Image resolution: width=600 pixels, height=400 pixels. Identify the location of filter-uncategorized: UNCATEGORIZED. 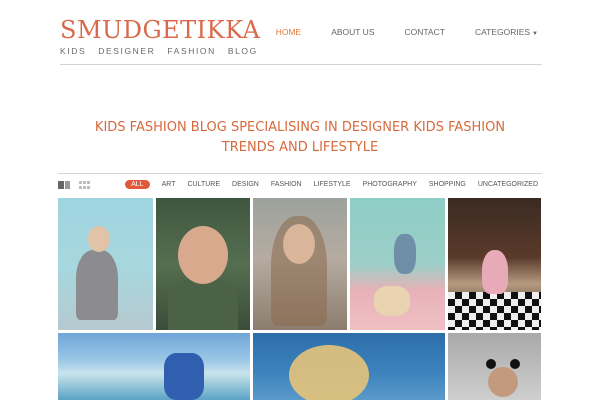
(508, 184).